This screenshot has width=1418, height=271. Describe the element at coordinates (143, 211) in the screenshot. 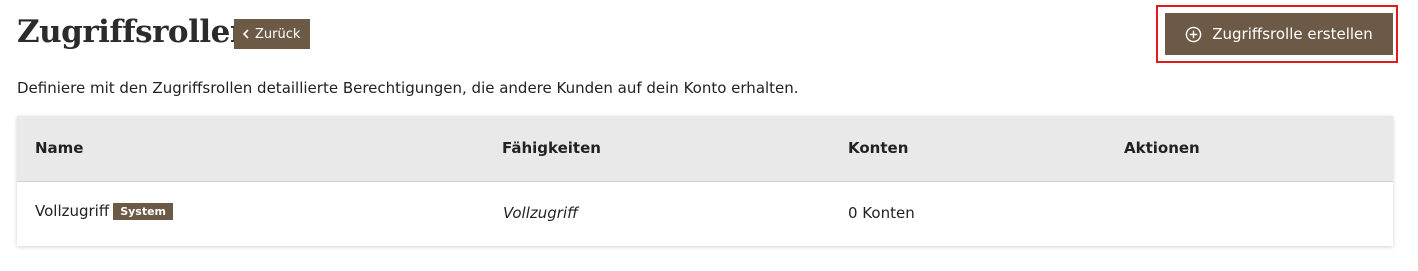

I see `system-badge: System` at that location.